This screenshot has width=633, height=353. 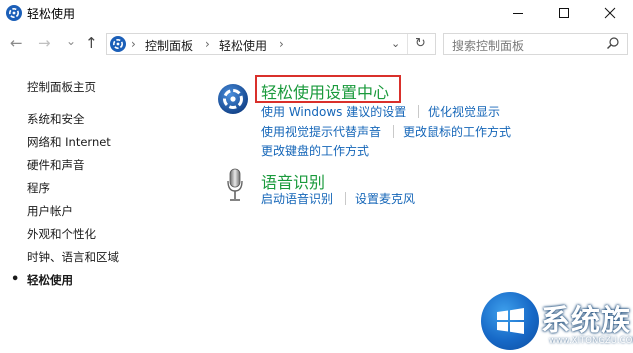 I want to click on sidebar-item-ease-of-access: 轻松使用, so click(x=50, y=280).